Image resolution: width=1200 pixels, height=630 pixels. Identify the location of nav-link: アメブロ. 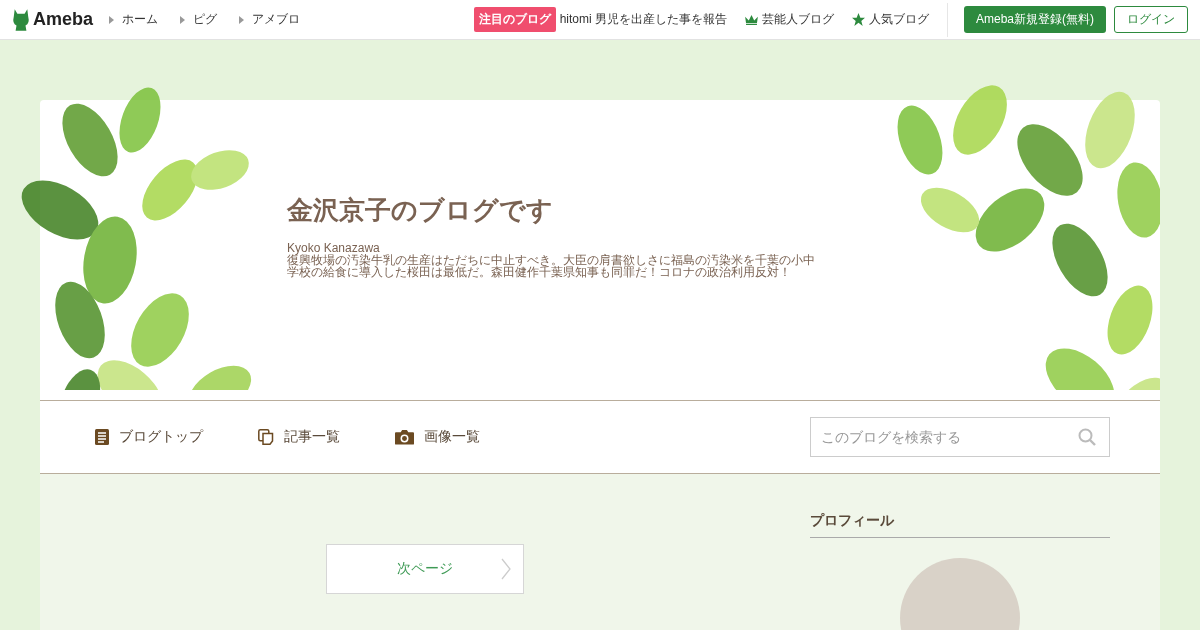
(270, 19).